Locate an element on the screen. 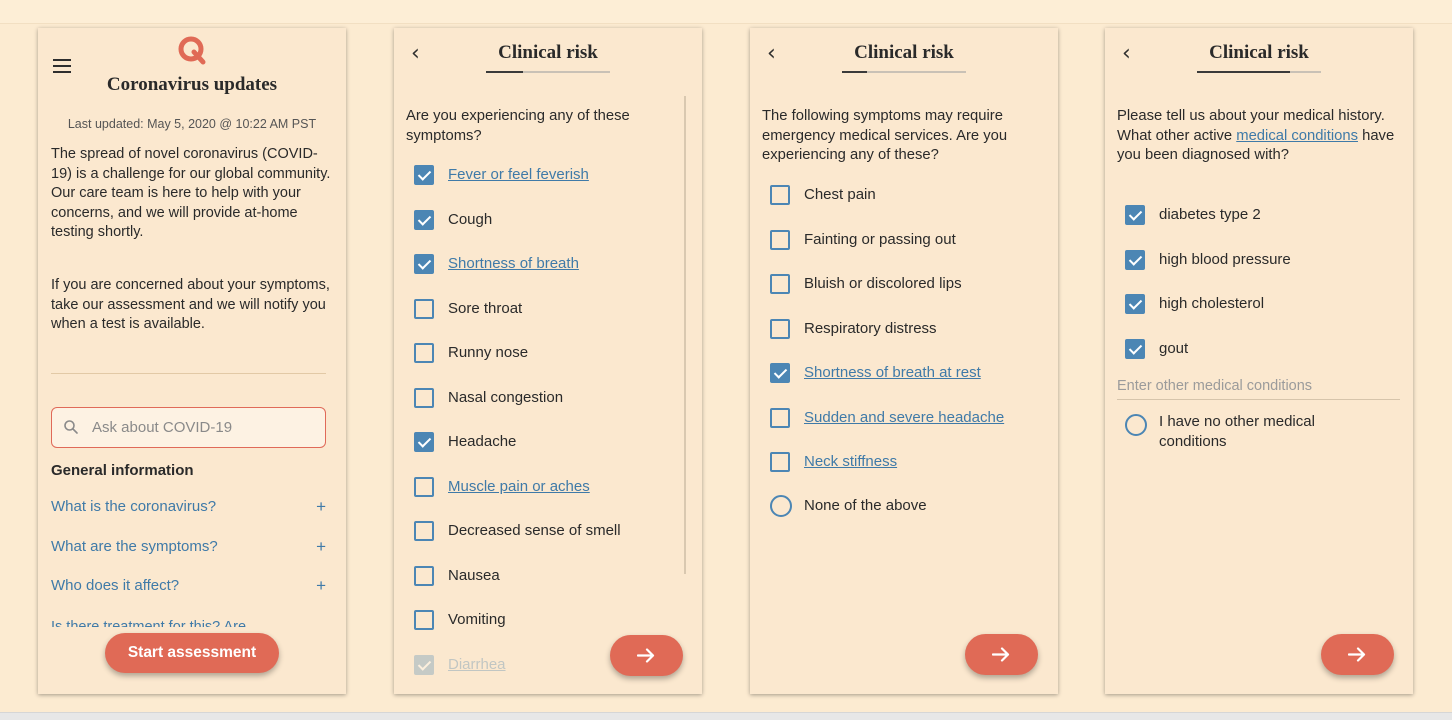 The image size is (1452, 720). no-other-conditions-option: I have no other medical conditions is located at coordinates (1255, 434).